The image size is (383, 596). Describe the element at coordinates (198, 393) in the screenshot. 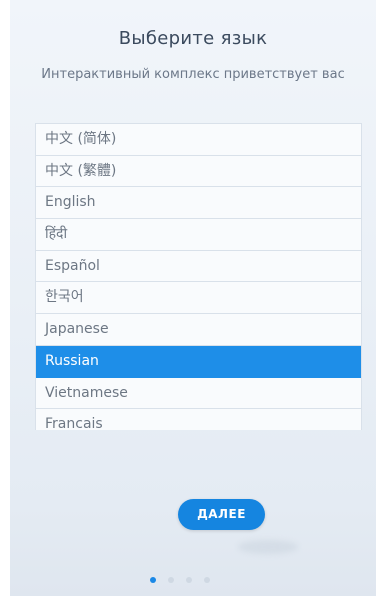

I see `language-item-vietnamese: Vietnamese` at that location.